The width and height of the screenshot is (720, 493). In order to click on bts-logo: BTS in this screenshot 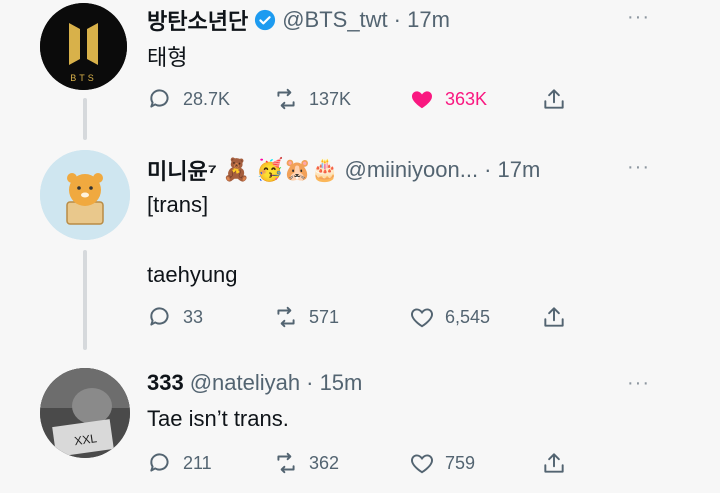, I will do `click(83, 46)`.